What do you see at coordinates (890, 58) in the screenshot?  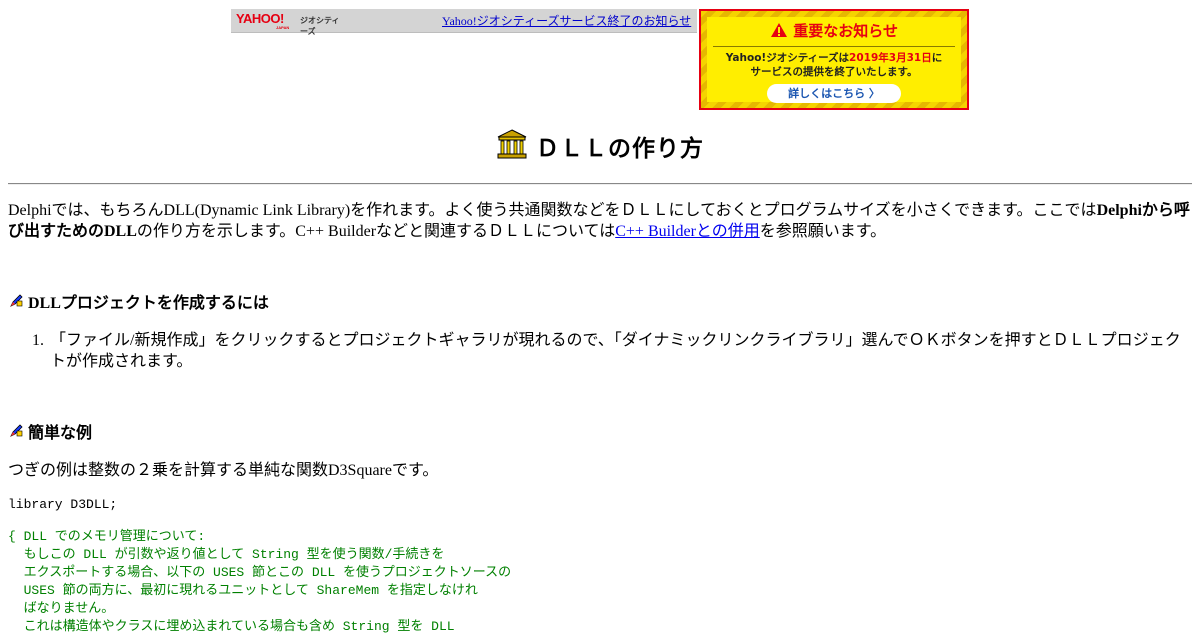 I see `notice-end-date: 2019年3月31日` at bounding box center [890, 58].